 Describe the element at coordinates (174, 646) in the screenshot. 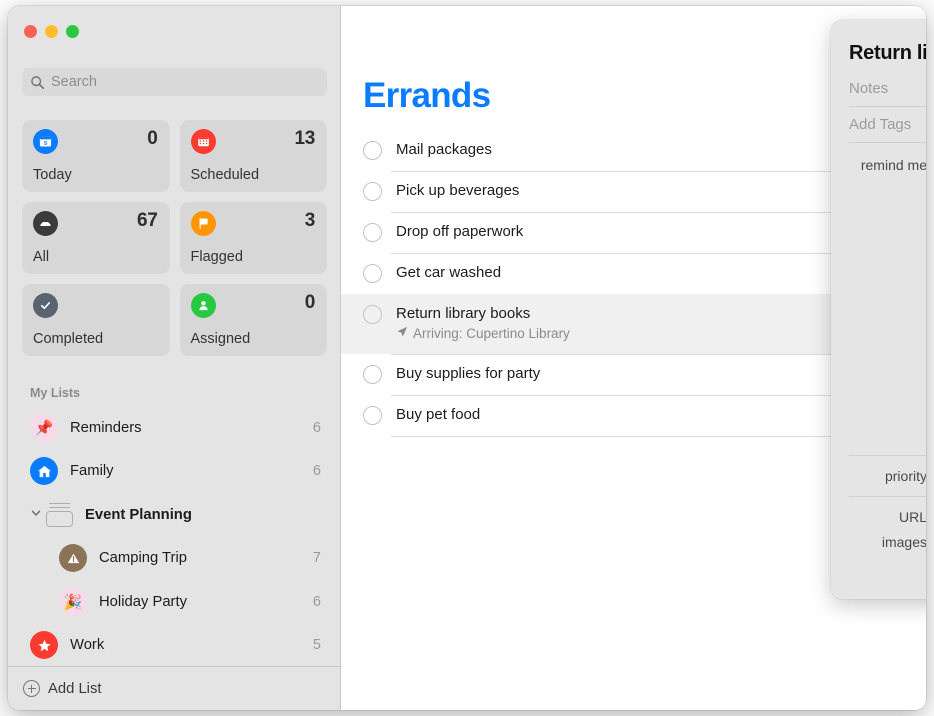

I see `sidebar-item-work: Work 5` at that location.